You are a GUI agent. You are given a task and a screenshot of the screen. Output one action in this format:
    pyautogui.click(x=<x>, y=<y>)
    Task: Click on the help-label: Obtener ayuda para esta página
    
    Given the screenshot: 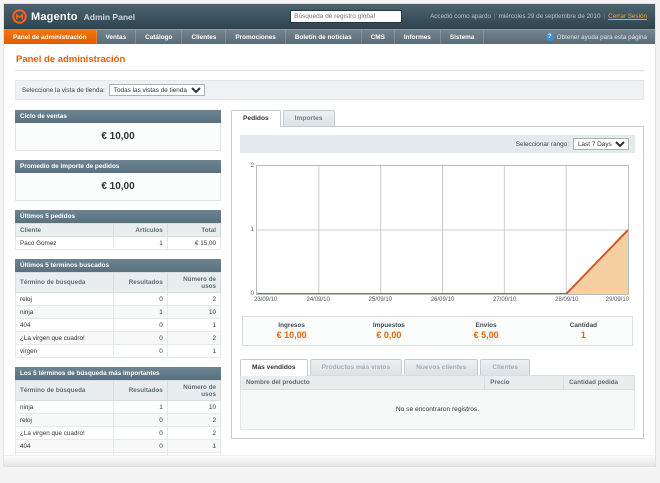 What is the action you would take?
    pyautogui.click(x=601, y=37)
    